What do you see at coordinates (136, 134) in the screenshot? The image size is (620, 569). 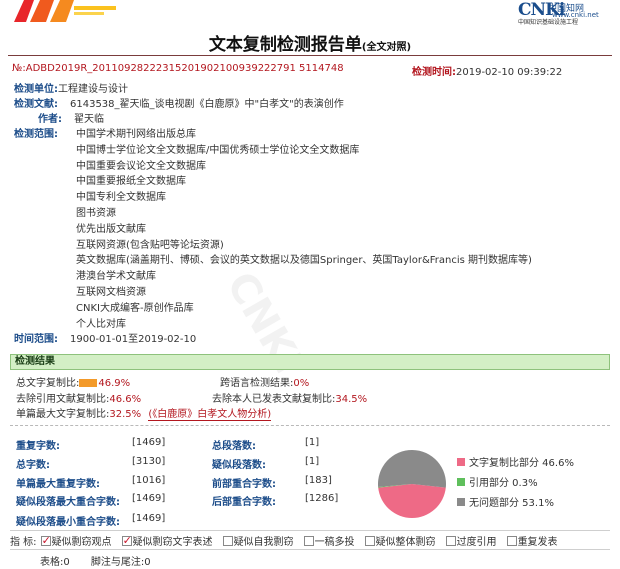 I see `scope-item: 中国学术期刊网络出版总库` at bounding box center [136, 134].